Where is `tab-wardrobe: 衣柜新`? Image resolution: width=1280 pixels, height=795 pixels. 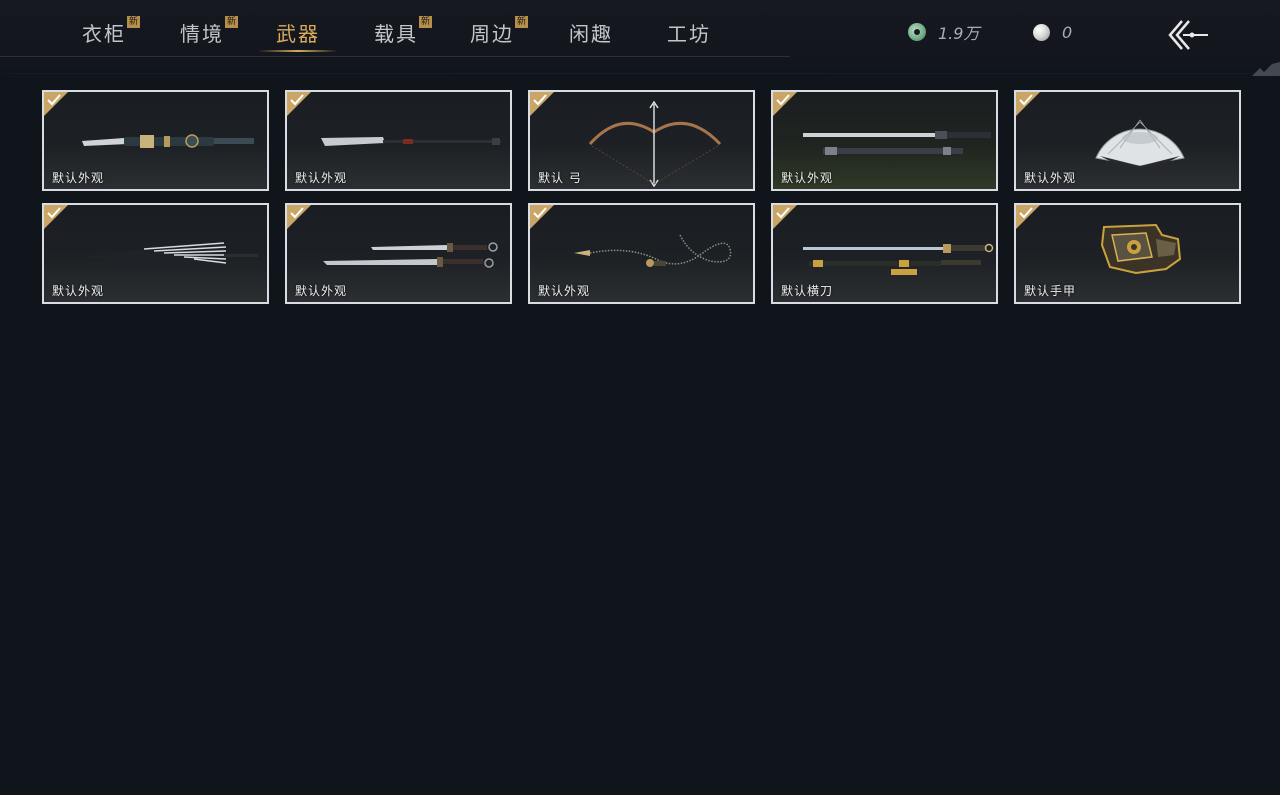 tab-wardrobe: 衣柜新 is located at coordinates (111, 33).